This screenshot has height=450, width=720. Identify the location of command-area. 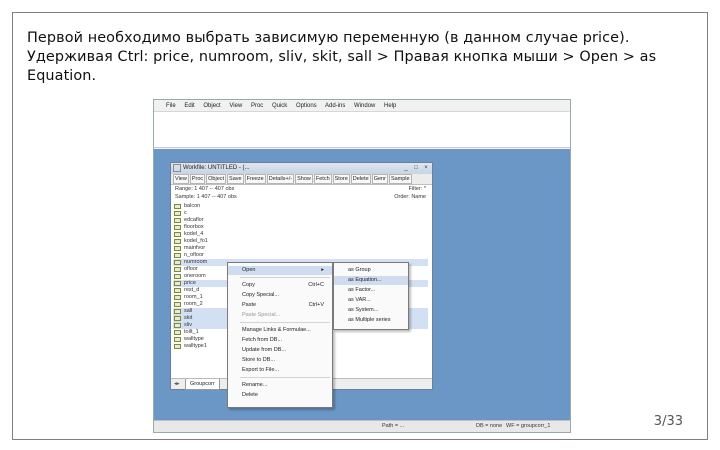
(362, 130).